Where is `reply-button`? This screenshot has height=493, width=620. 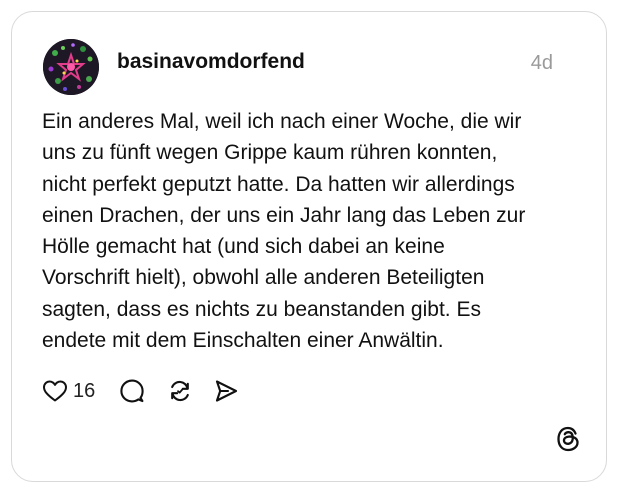
reply-button is located at coordinates (132, 391).